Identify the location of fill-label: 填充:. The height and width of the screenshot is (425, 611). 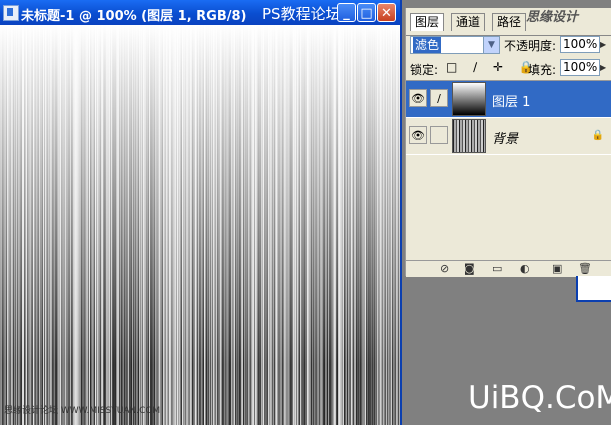
(542, 70).